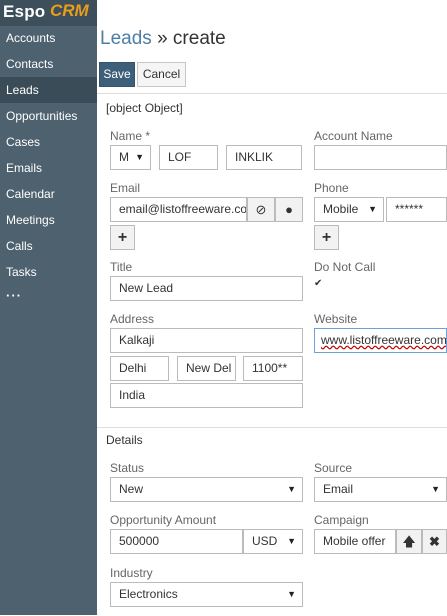  I want to click on campaign-input: Mobile offer, so click(355, 541).